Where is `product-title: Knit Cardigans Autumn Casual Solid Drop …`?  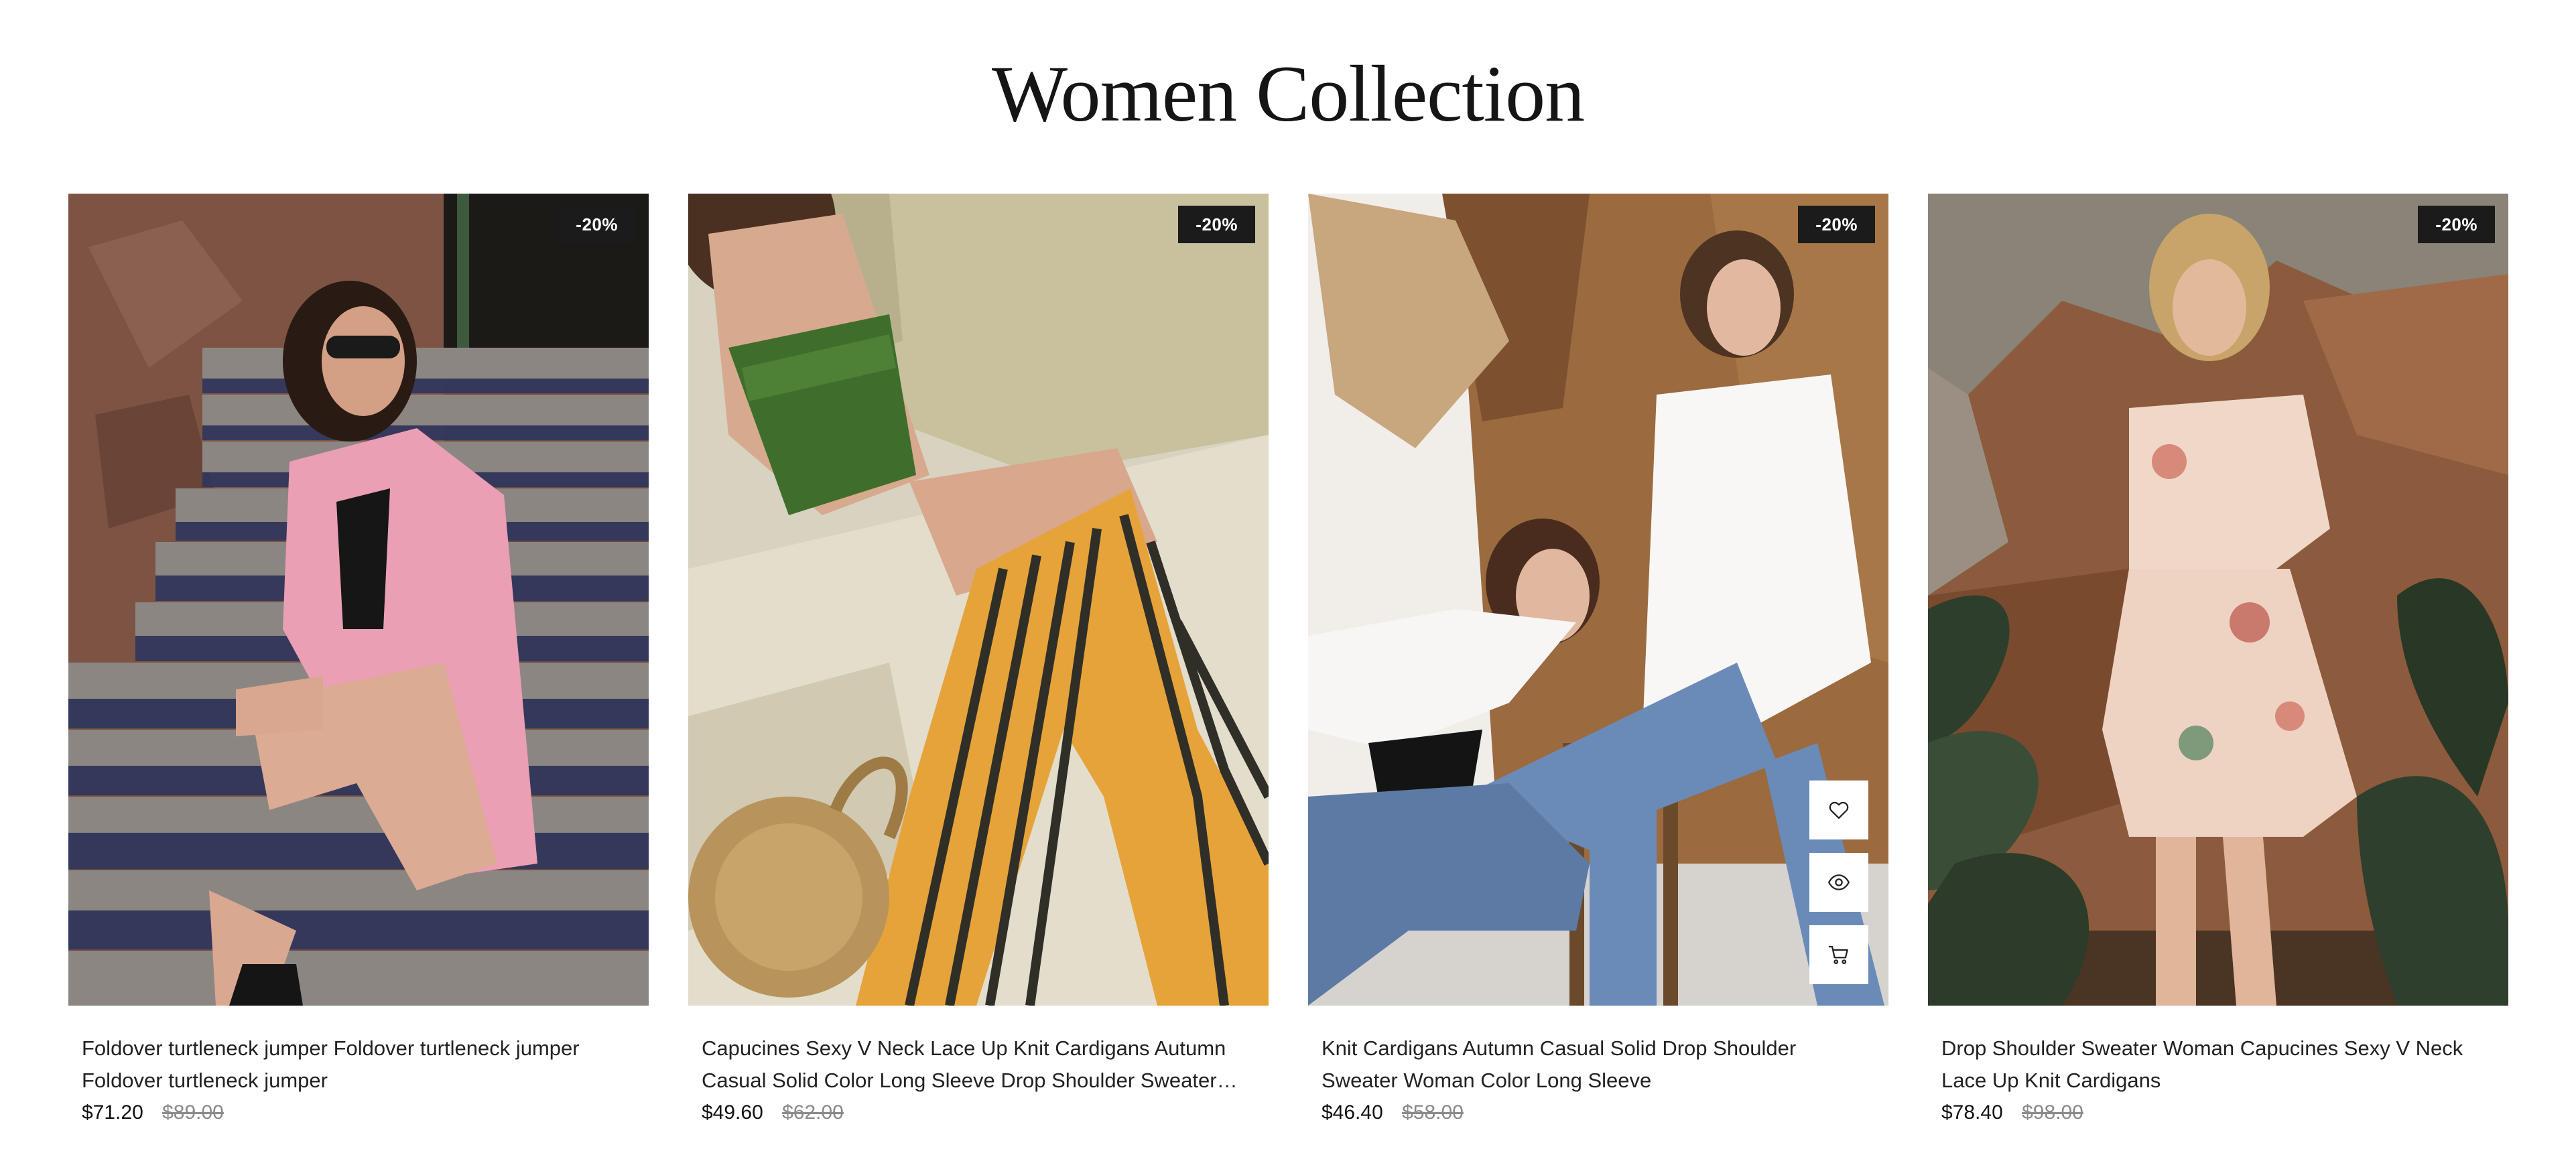 product-title: Knit Cardigans Autumn Casual Solid Drop … is located at coordinates (1598, 1064).